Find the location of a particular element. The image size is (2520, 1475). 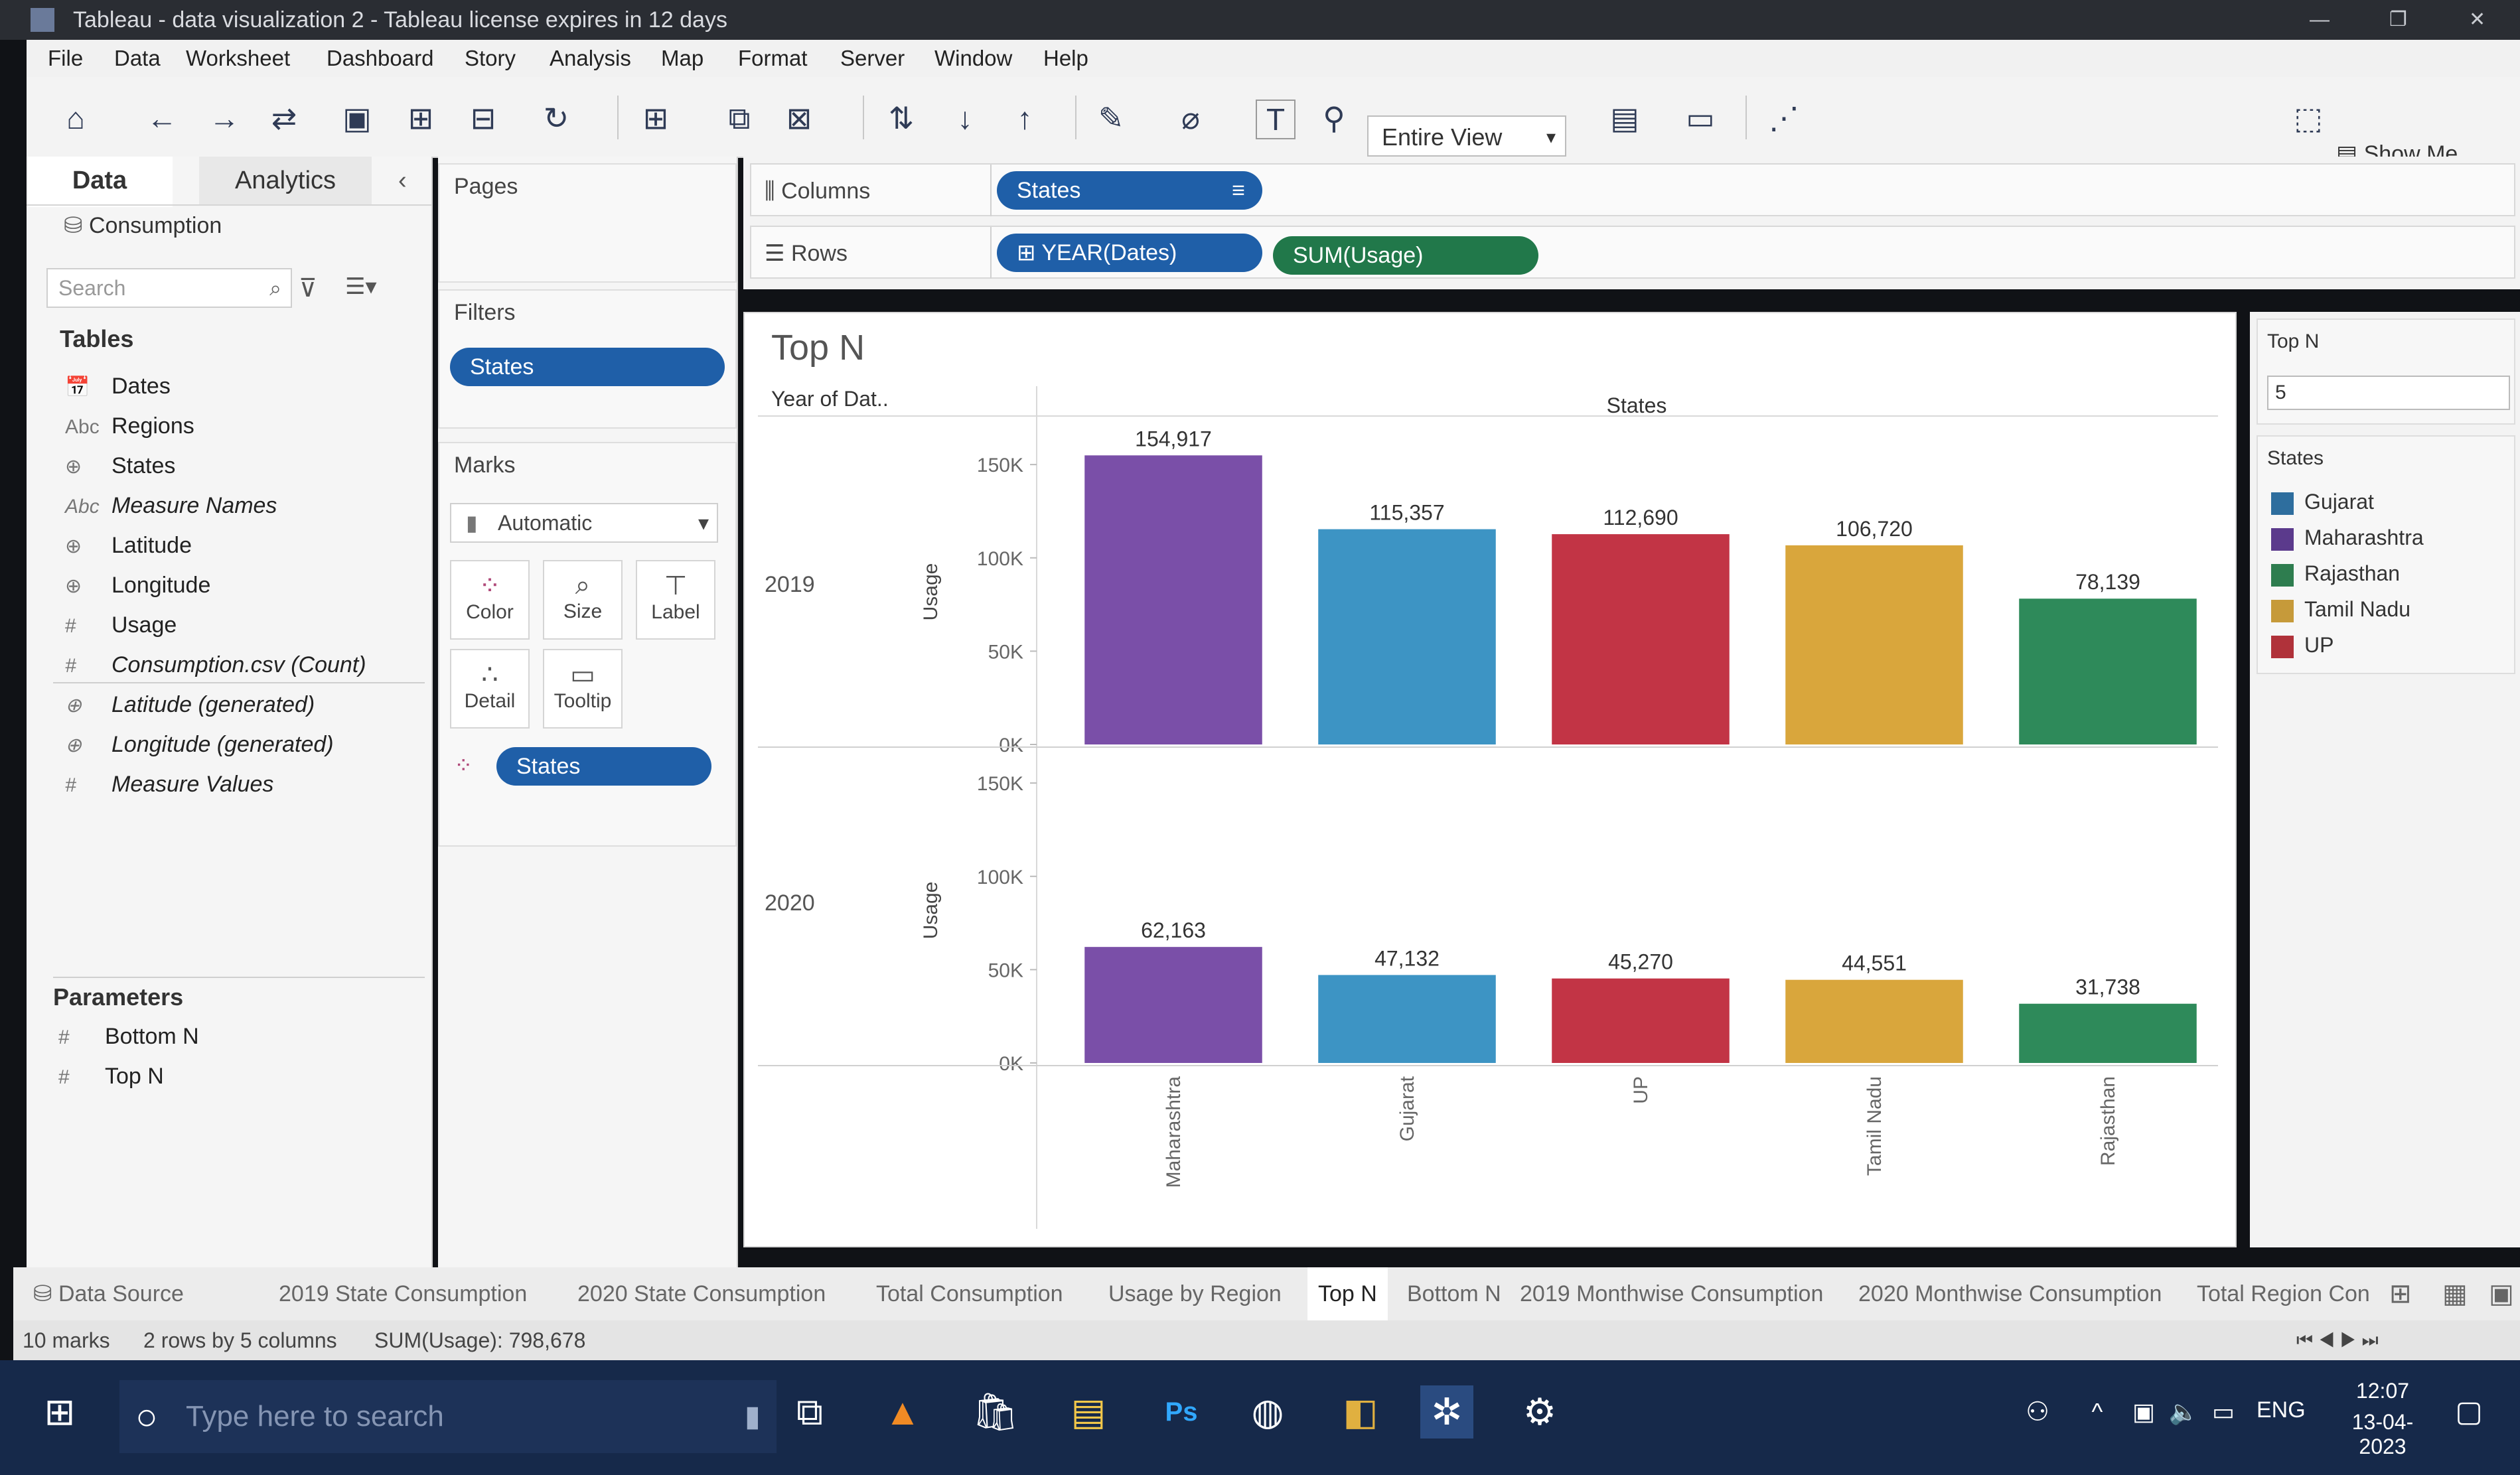

tab-total-consumption: Total Consumption is located at coordinates (969, 1293).